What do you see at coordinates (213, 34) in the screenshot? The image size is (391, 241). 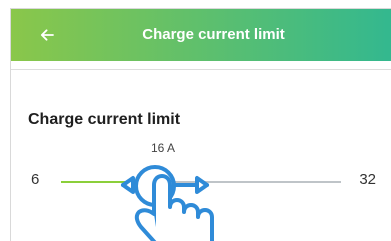 I see `page-title: Charge current limit` at bounding box center [213, 34].